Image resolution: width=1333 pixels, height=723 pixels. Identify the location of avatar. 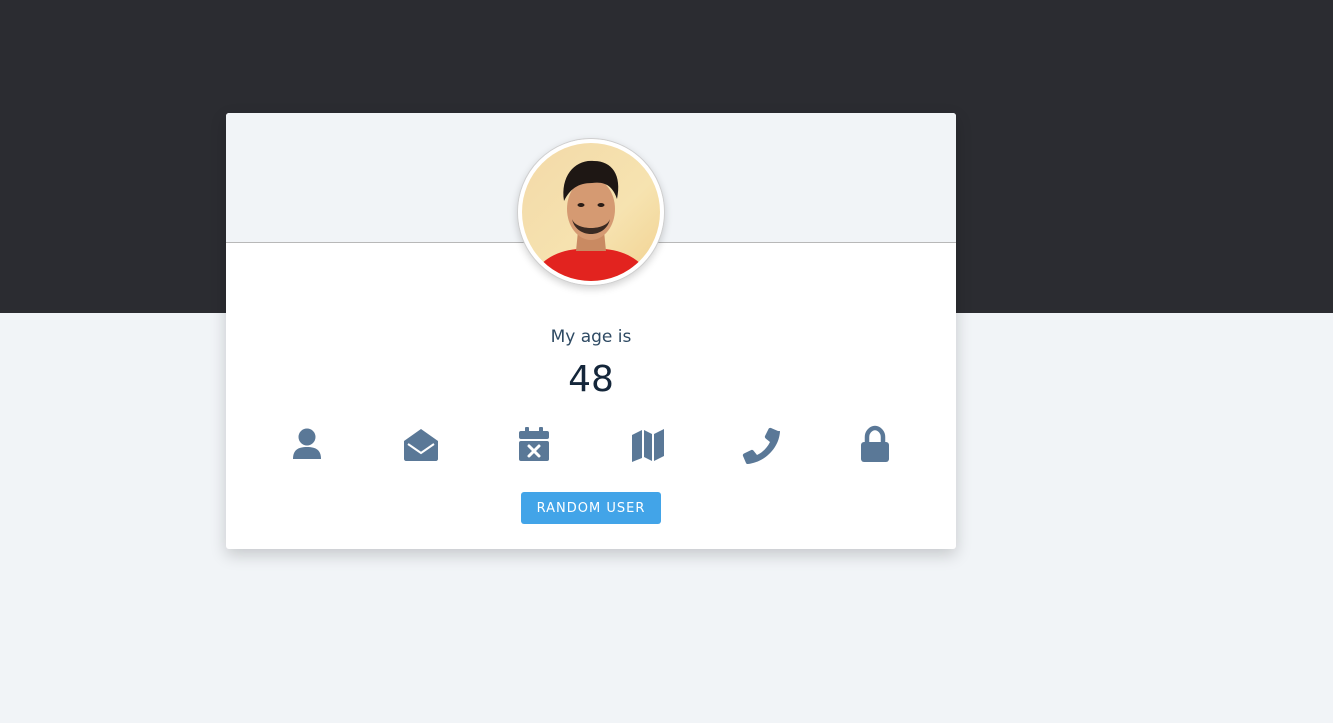
(591, 212).